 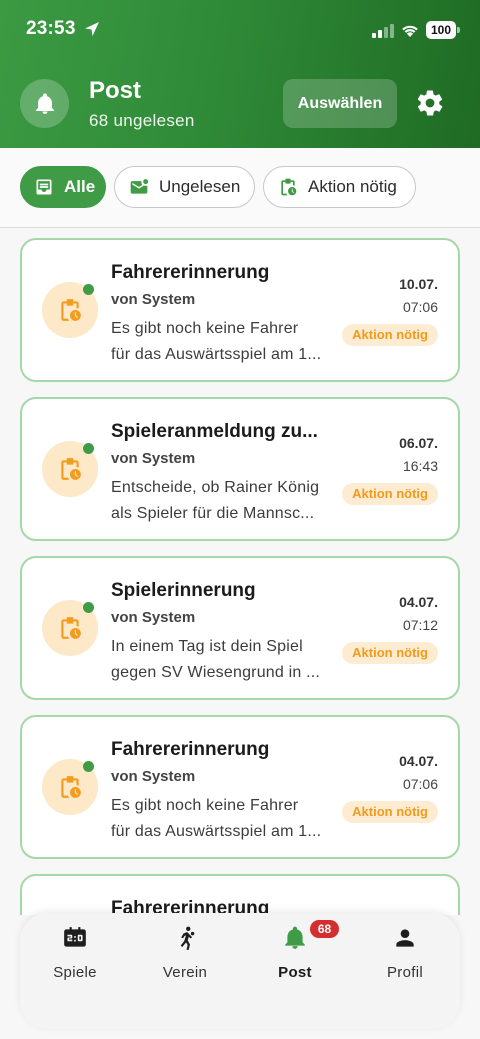 I want to click on message-date: 10.07., so click(x=418, y=284).